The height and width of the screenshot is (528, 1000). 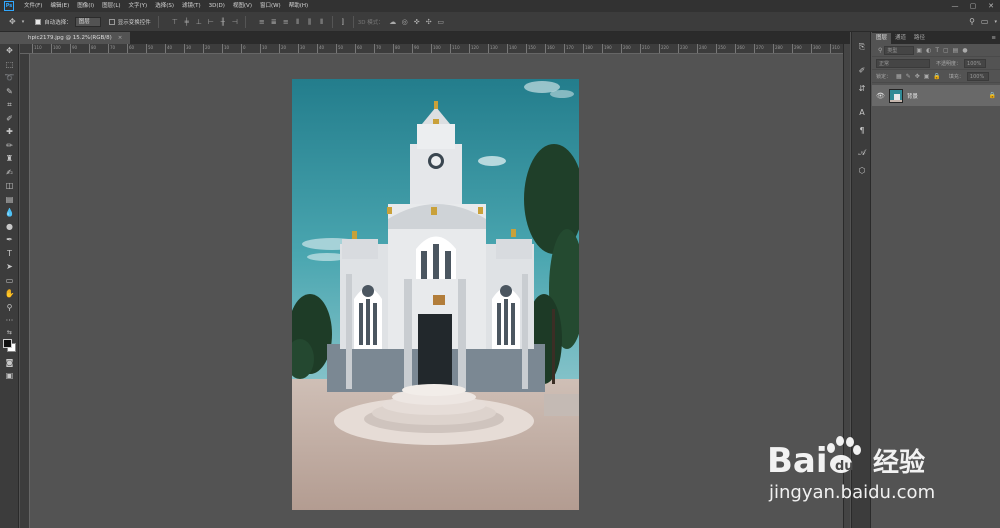 I want to click on 3d-camera-icon: ▭, so click(x=441, y=22).